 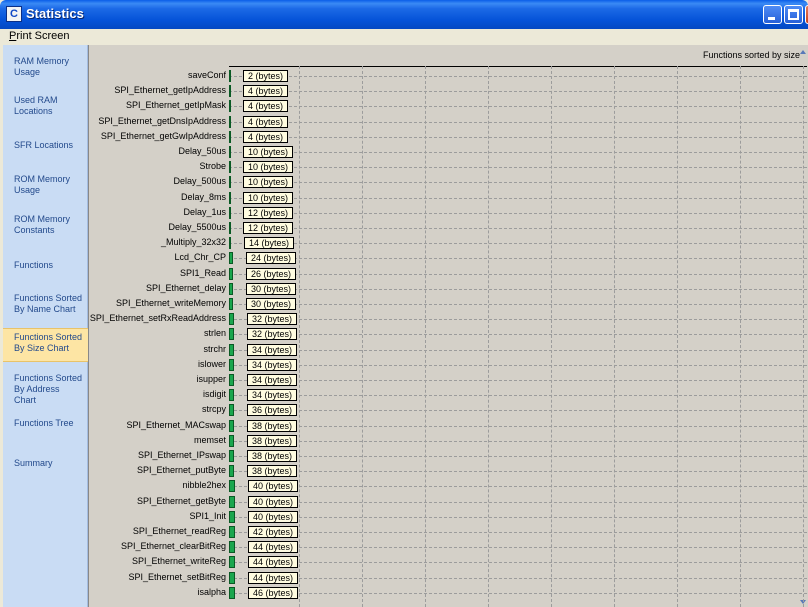 What do you see at coordinates (45, 389) in the screenshot?
I see `sidebar-item-functions-sorted-by-address: Functions Sorted By Address Chart` at bounding box center [45, 389].